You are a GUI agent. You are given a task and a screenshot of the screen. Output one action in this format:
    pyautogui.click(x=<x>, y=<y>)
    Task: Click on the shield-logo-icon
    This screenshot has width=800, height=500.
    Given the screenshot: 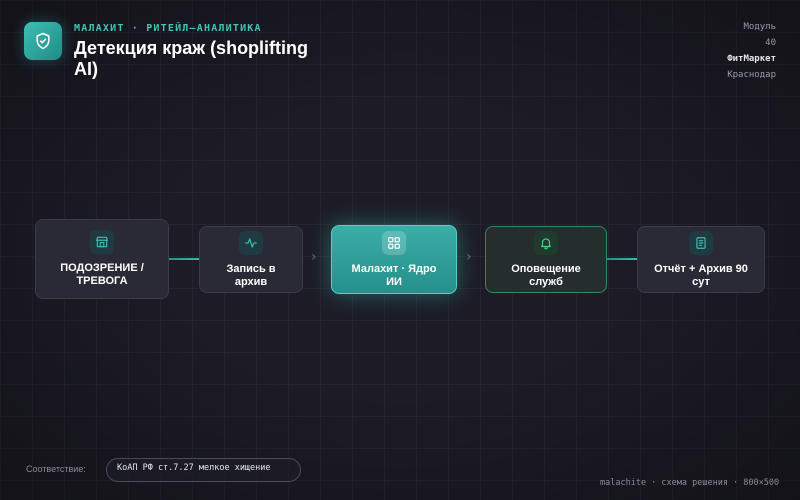 What is the action you would take?
    pyautogui.click(x=43, y=41)
    